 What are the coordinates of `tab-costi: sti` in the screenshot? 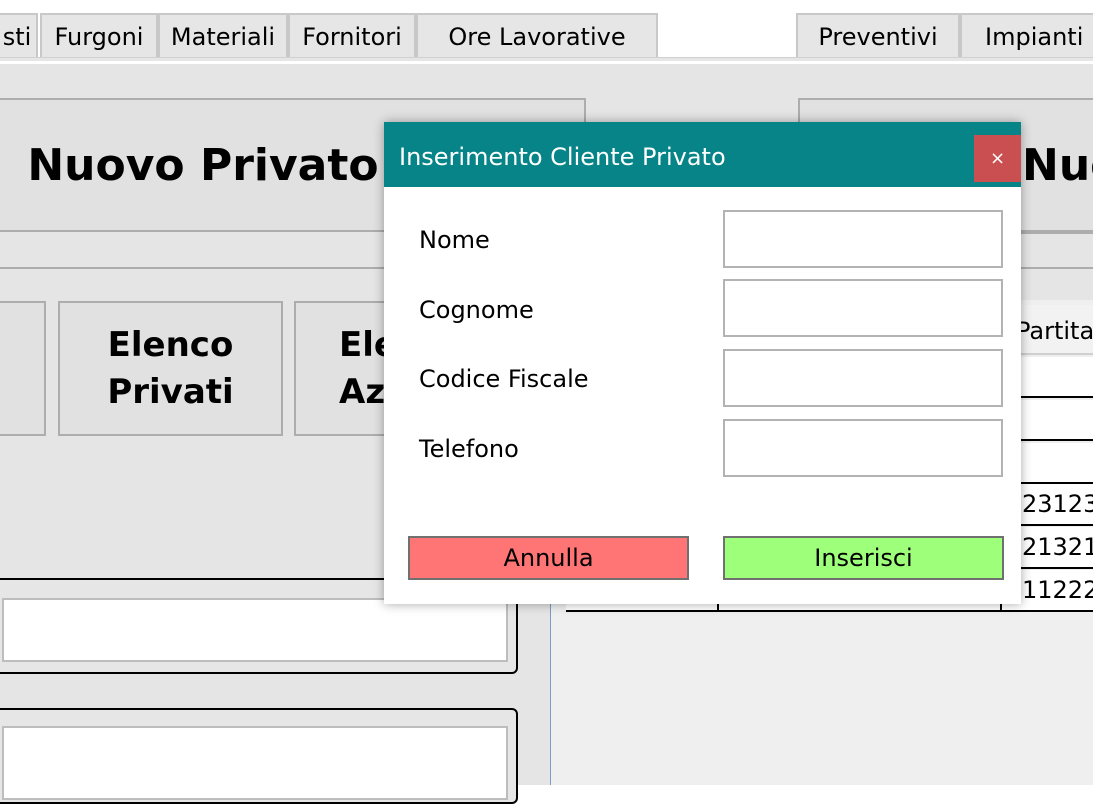 It's located at (19, 35).